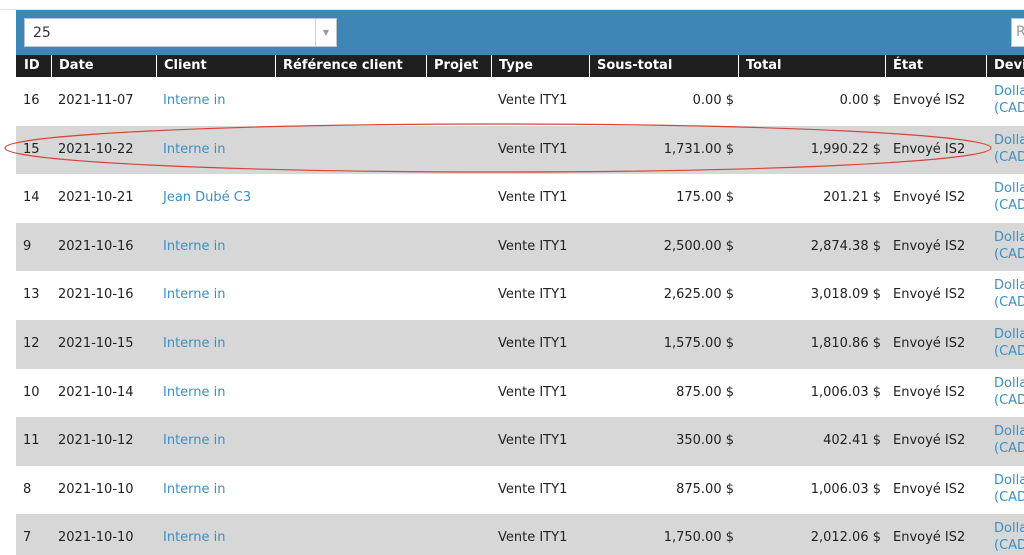 The height and width of the screenshot is (555, 1024). Describe the element at coordinates (96, 538) in the screenshot. I see `cell-date: 2021-10-10` at that location.